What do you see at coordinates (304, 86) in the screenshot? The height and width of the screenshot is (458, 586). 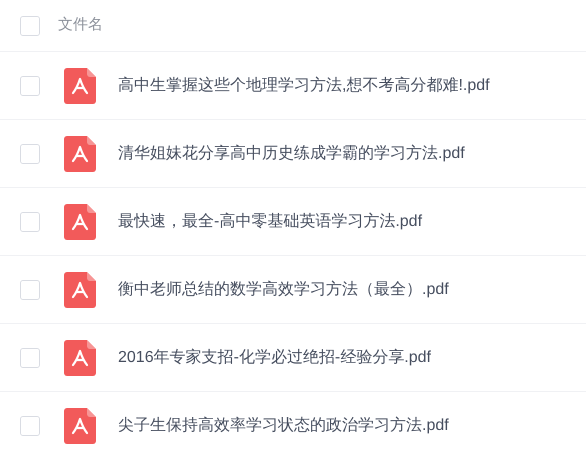 I see `file-name: 高中生掌握这些个地理学习方法,想不考高分都难!.pdf` at bounding box center [304, 86].